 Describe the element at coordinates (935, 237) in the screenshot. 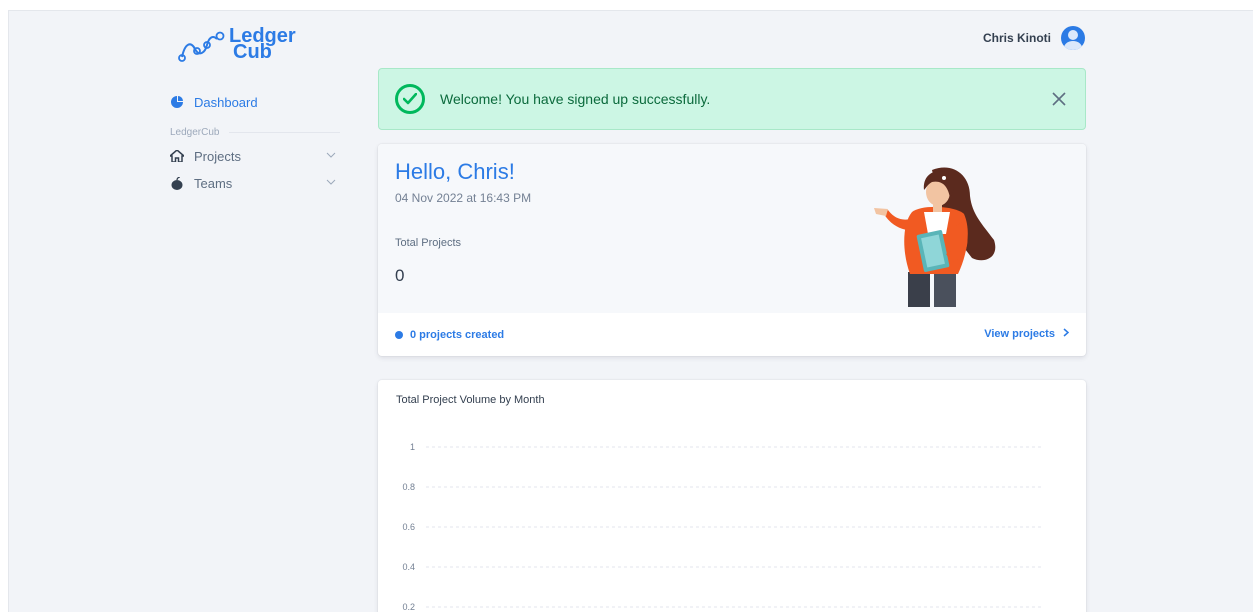

I see `woman-illustration` at that location.